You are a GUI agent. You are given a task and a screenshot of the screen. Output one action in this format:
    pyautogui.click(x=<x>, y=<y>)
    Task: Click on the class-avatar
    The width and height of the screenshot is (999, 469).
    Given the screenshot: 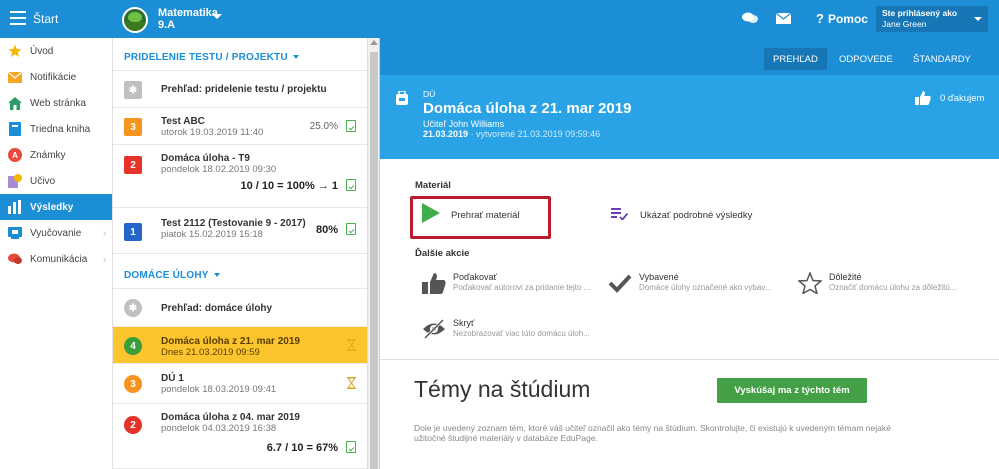 What is the action you would take?
    pyautogui.click(x=135, y=20)
    